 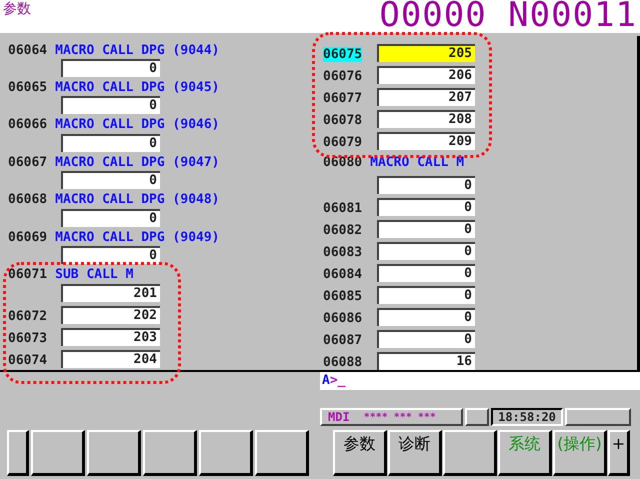 What do you see at coordinates (110, 337) in the screenshot?
I see `value-field: 203` at bounding box center [110, 337].